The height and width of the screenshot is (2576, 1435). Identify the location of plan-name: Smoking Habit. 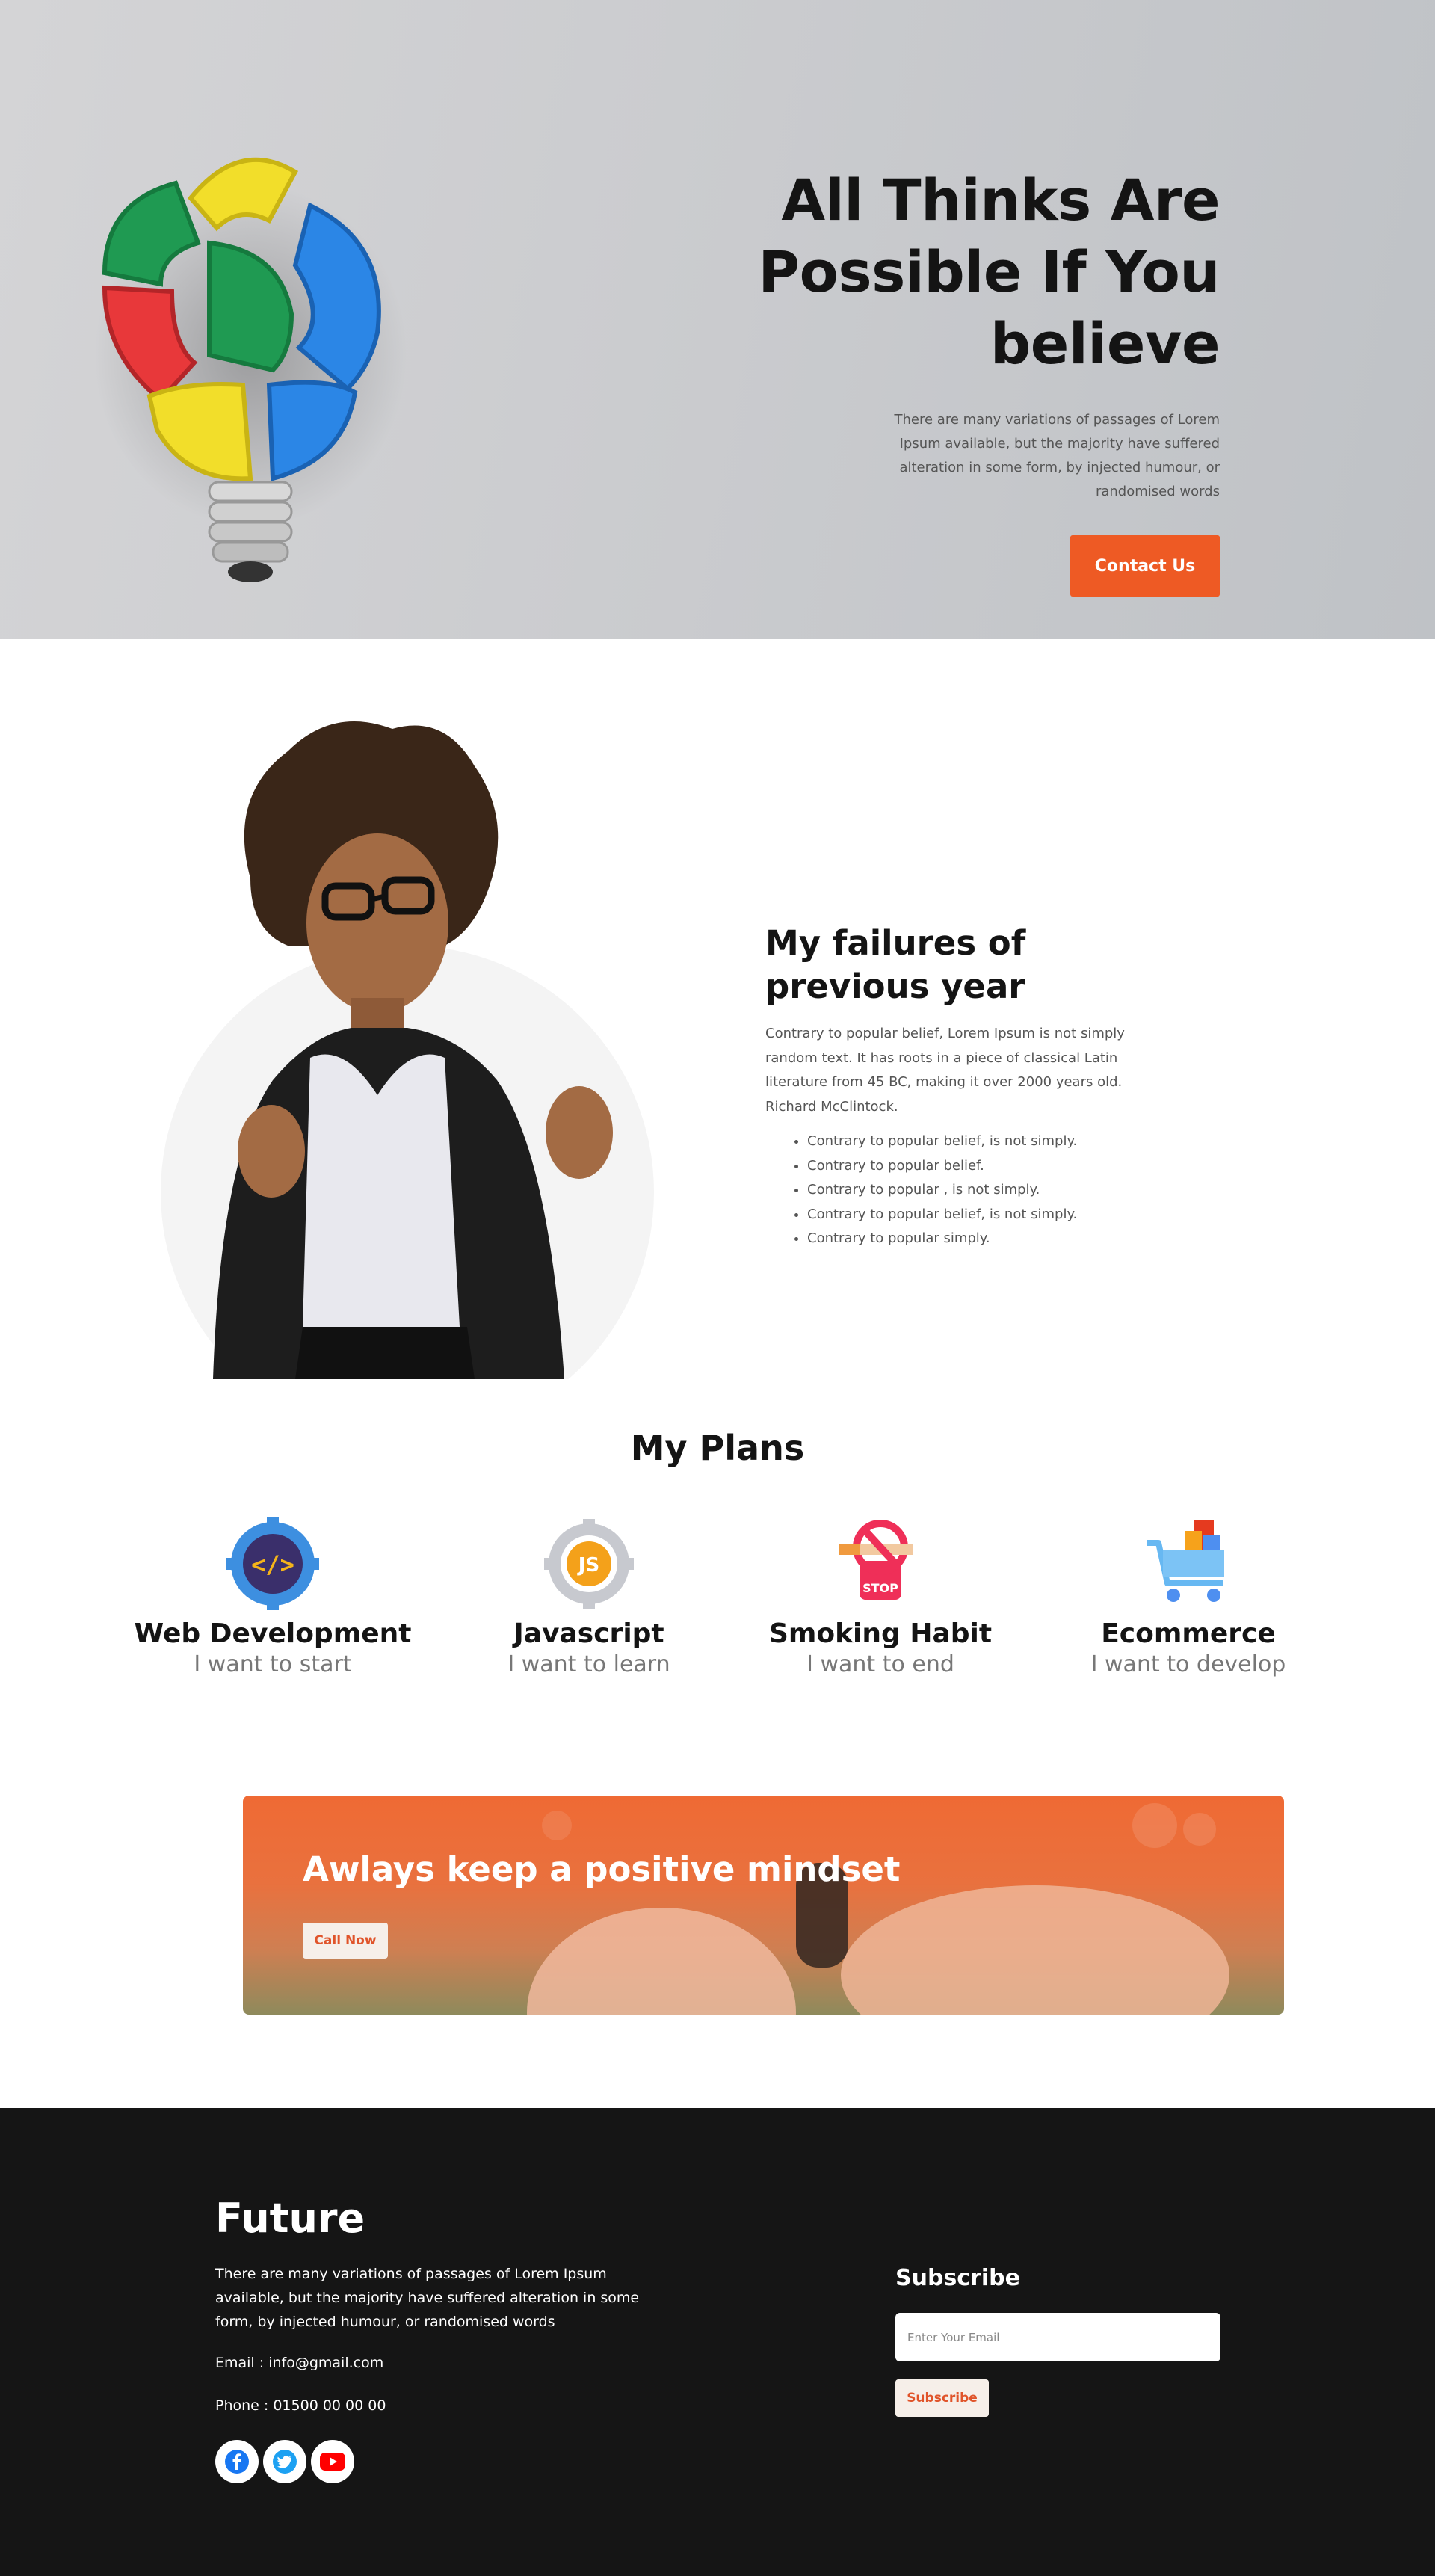
(881, 1633).